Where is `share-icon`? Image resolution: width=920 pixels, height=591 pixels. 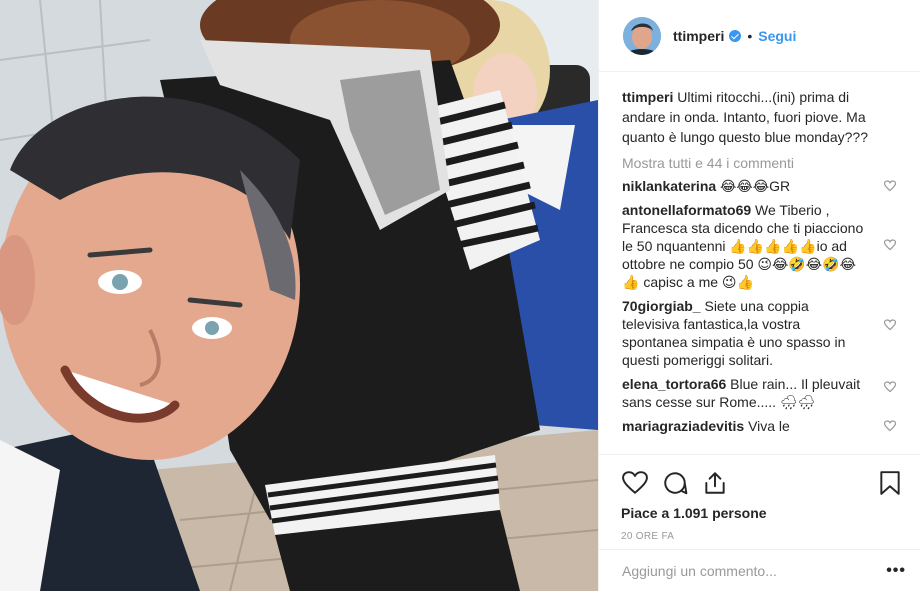
share-icon is located at coordinates (715, 483).